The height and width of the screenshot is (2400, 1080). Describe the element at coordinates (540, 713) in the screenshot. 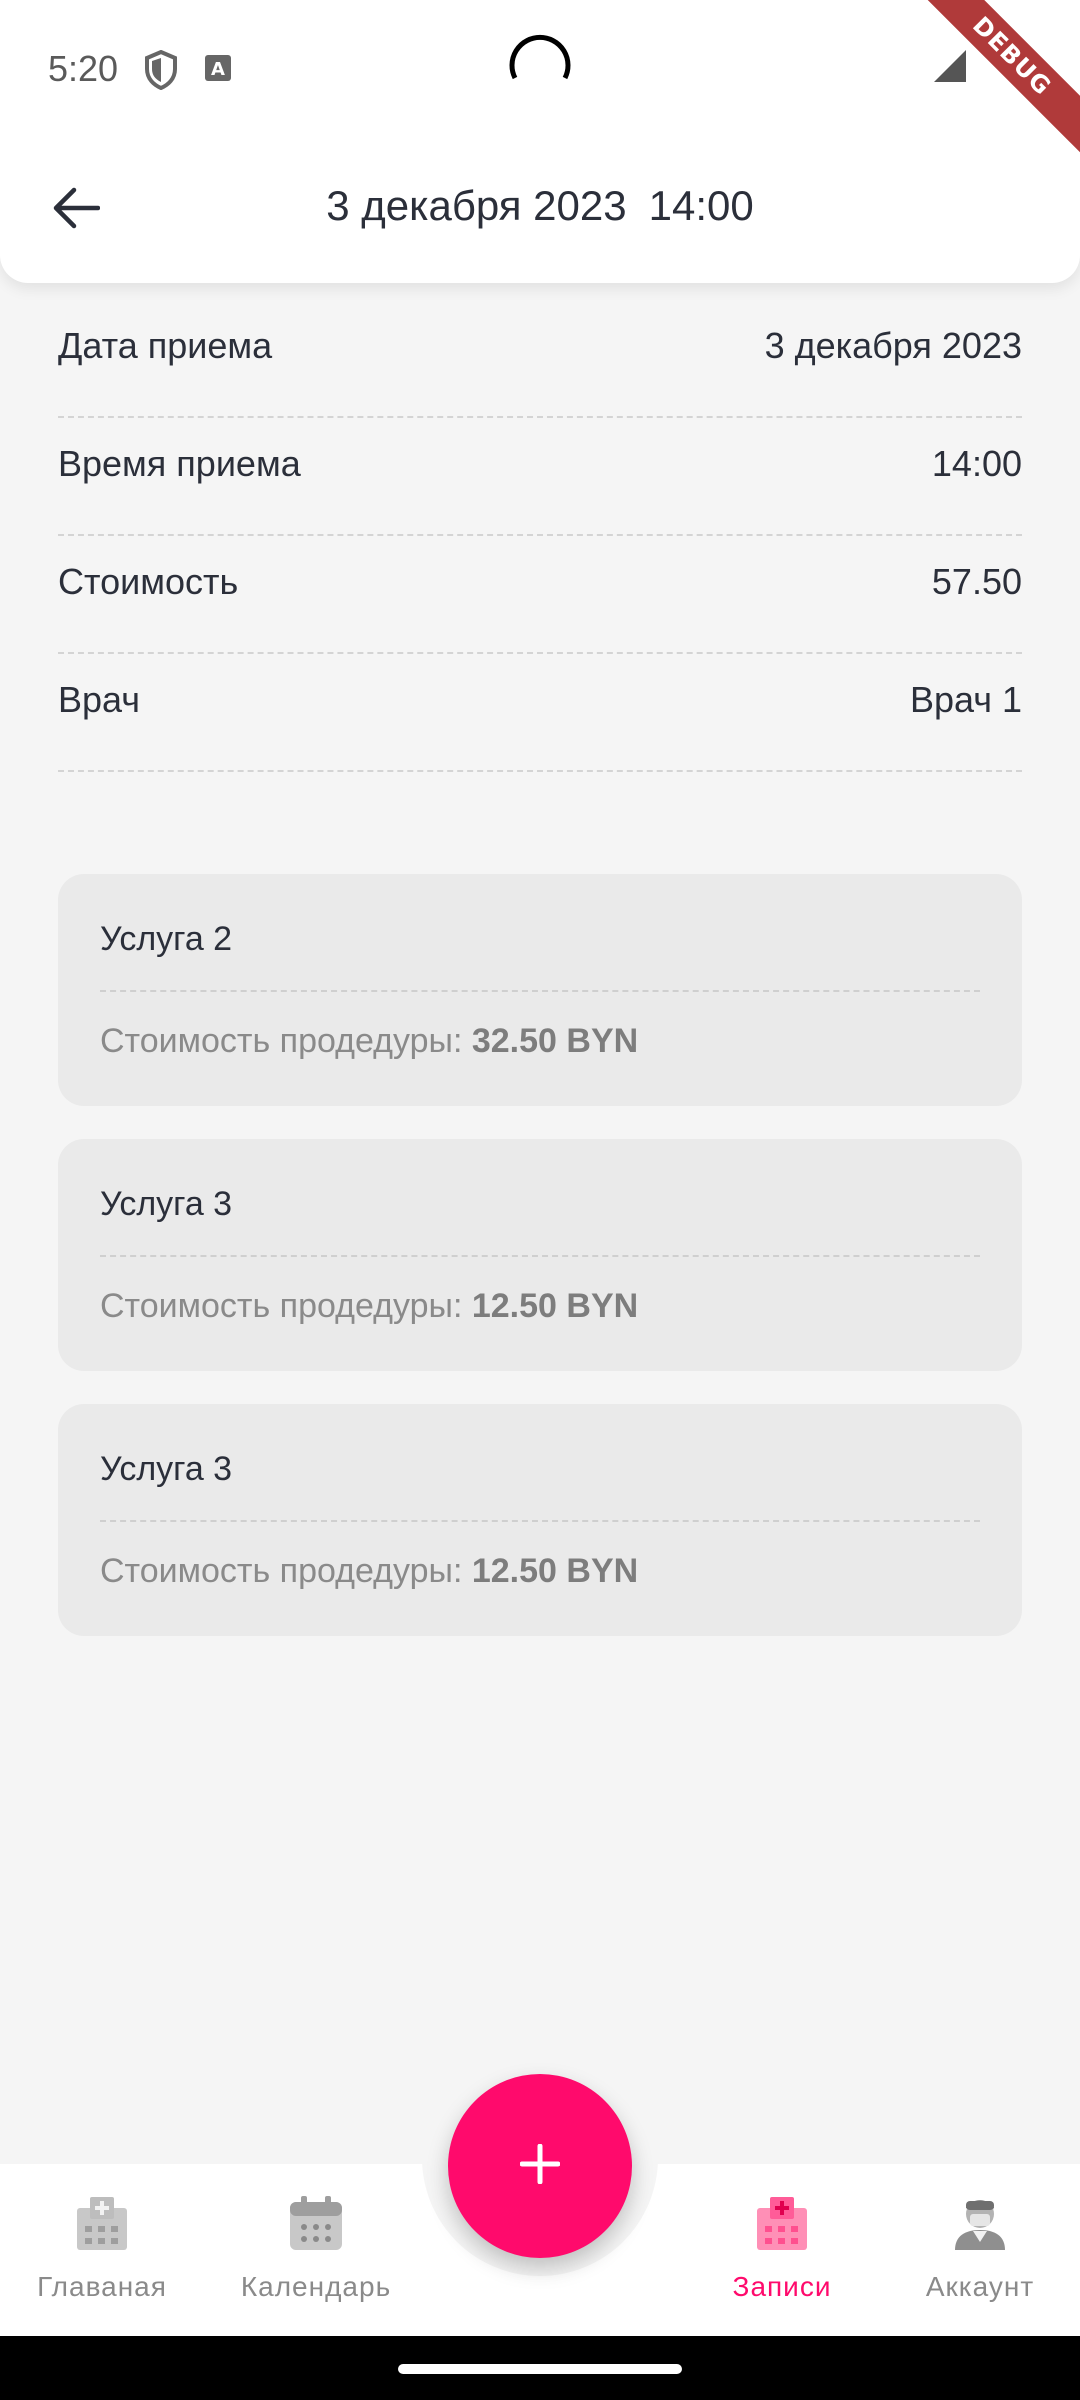

I see `detail-row-doctor: Врач Врач 1` at that location.